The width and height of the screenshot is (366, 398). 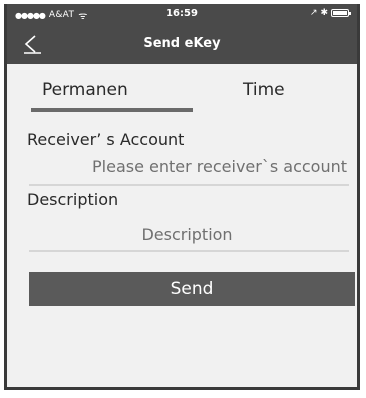 What do you see at coordinates (189, 251) in the screenshot?
I see `description-divider` at bounding box center [189, 251].